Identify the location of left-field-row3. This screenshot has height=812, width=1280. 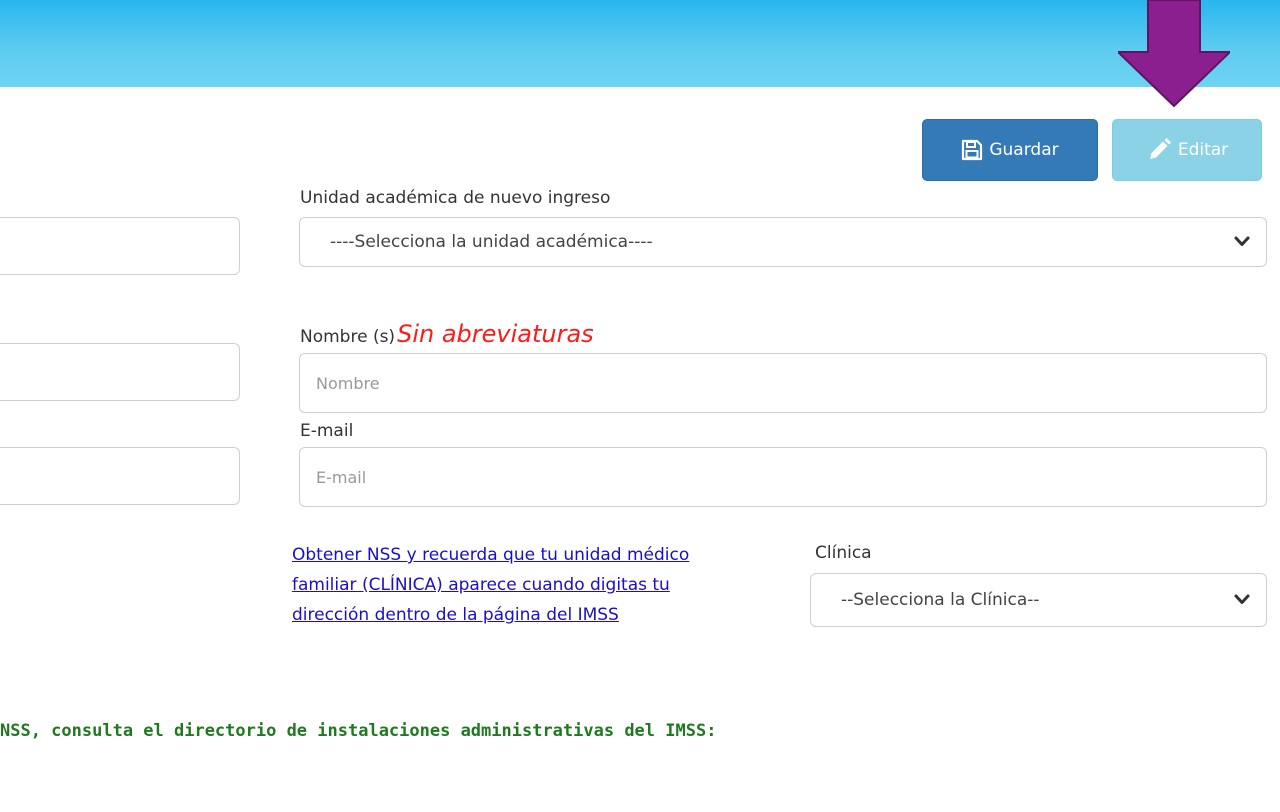
(120, 476).